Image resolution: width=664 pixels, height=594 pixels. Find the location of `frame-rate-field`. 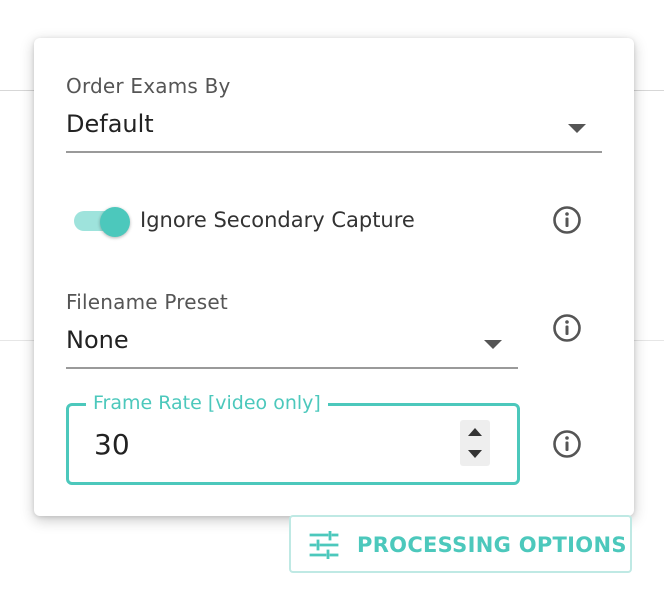

frame-rate-field is located at coordinates (293, 444).